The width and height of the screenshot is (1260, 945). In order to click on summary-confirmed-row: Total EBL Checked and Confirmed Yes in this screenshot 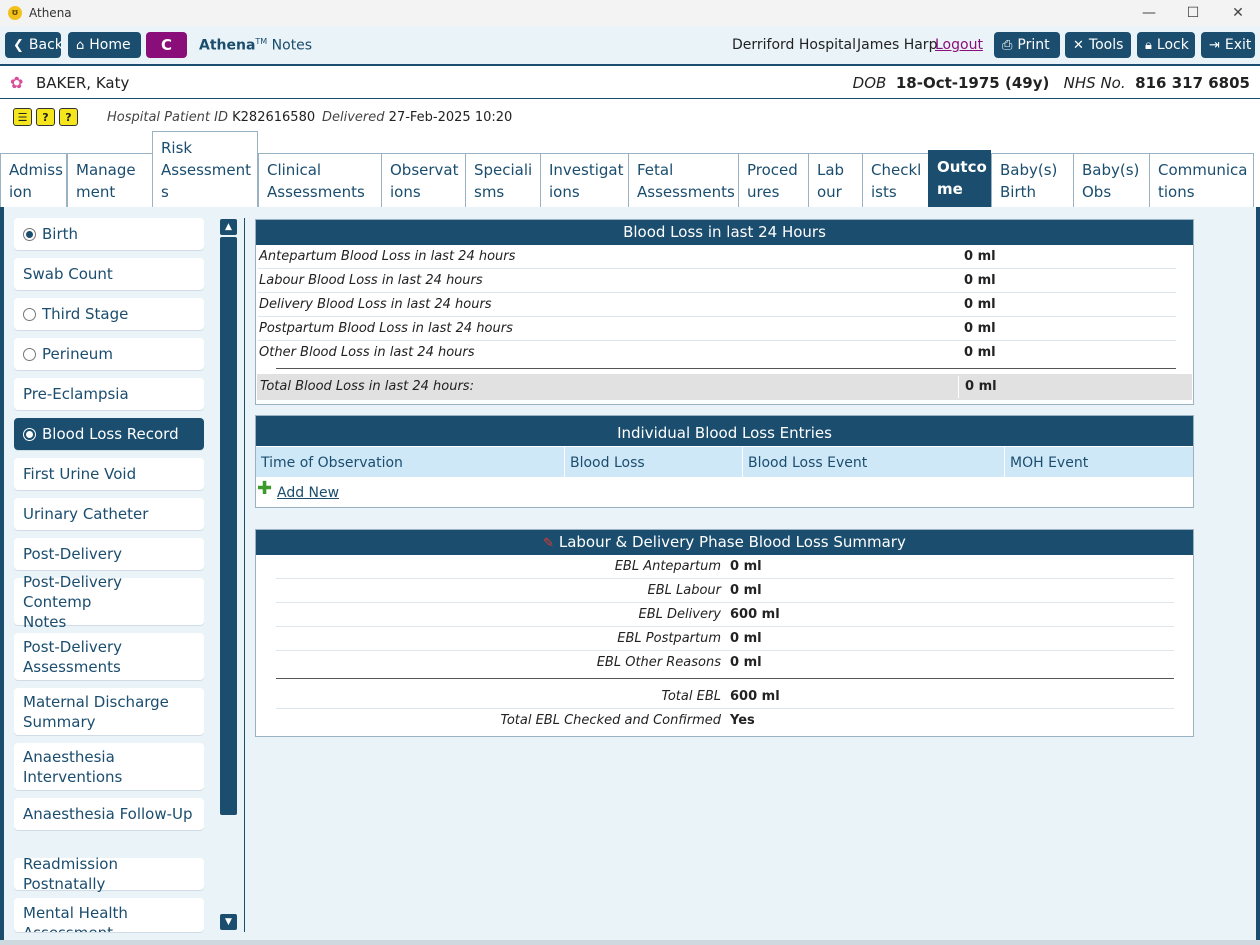, I will do `click(627, 720)`.